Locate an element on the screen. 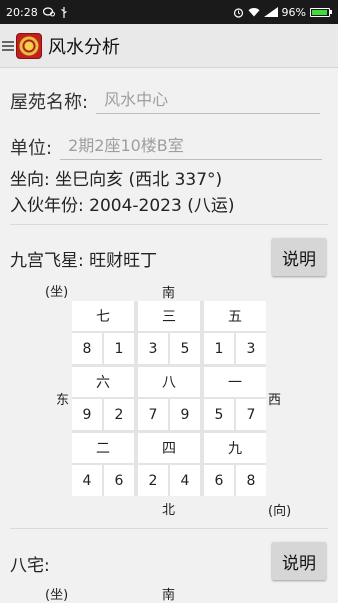 The image size is (338, 603). palace-cell: 七81 is located at coordinates (103, 332).